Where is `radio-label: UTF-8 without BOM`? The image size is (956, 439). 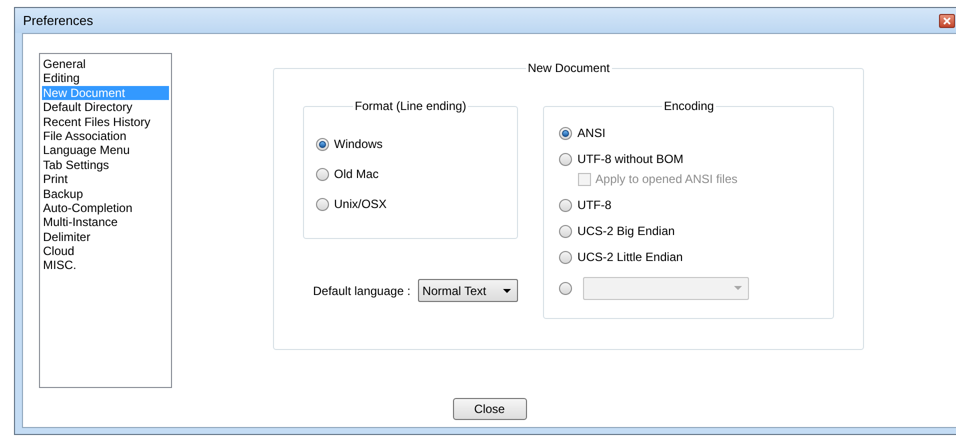 radio-label: UTF-8 without BOM is located at coordinates (630, 159).